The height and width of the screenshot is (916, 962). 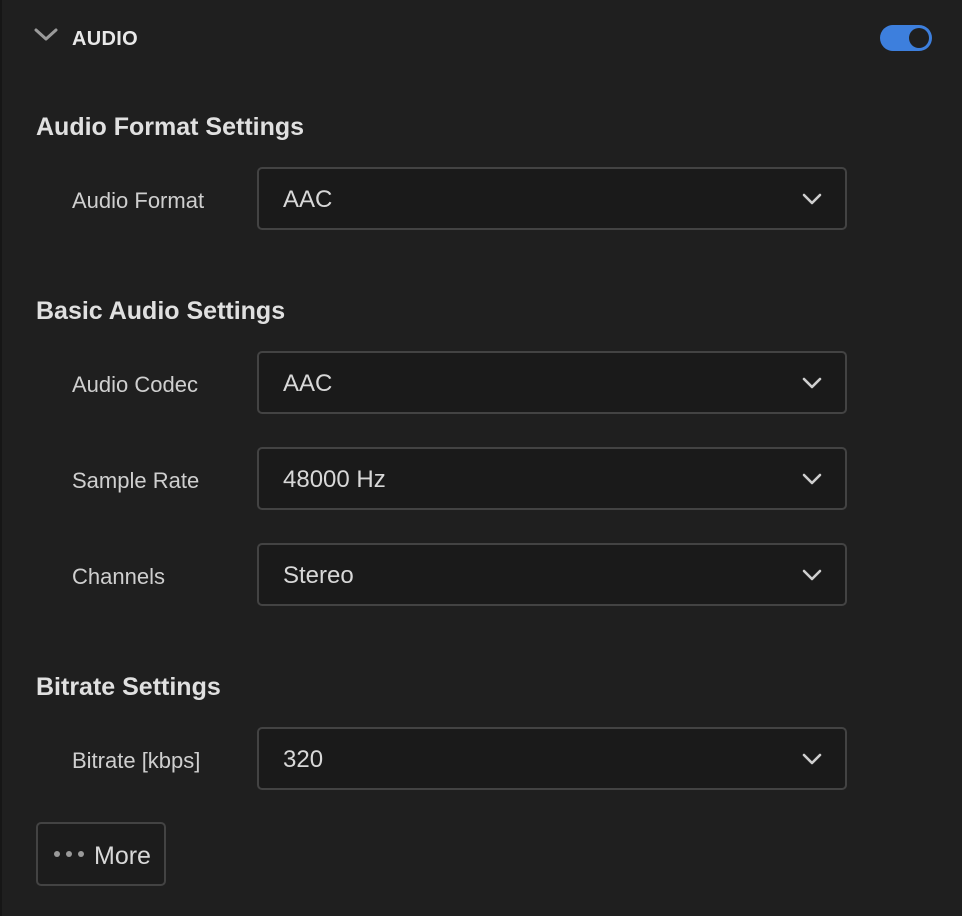 What do you see at coordinates (552, 758) in the screenshot?
I see `bitrate-dropdown: 320` at bounding box center [552, 758].